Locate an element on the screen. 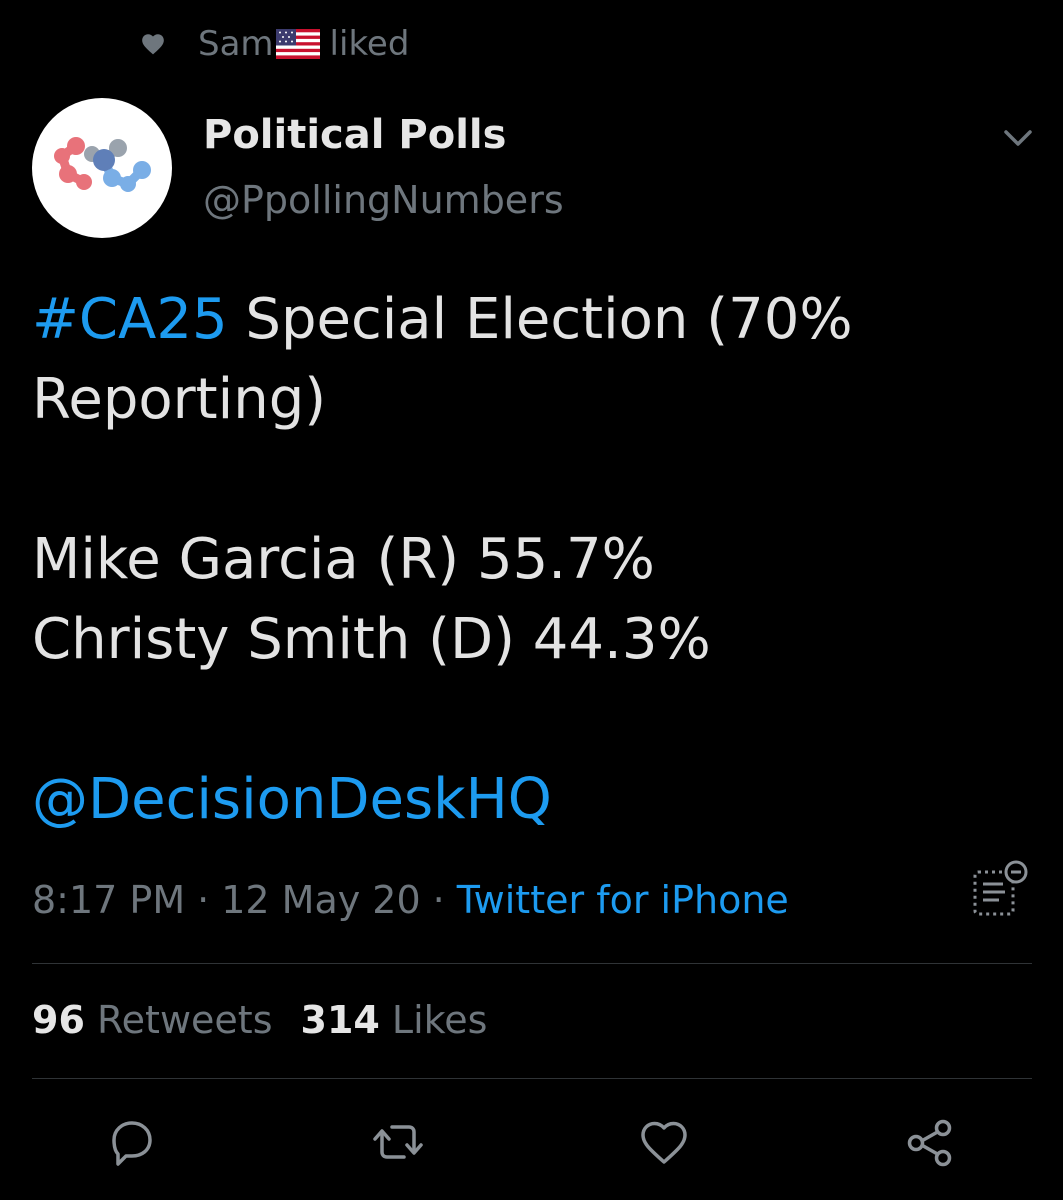 The image size is (1063, 1200). tweet-stats: 96 Retweets 314 Likes is located at coordinates (259, 1020).